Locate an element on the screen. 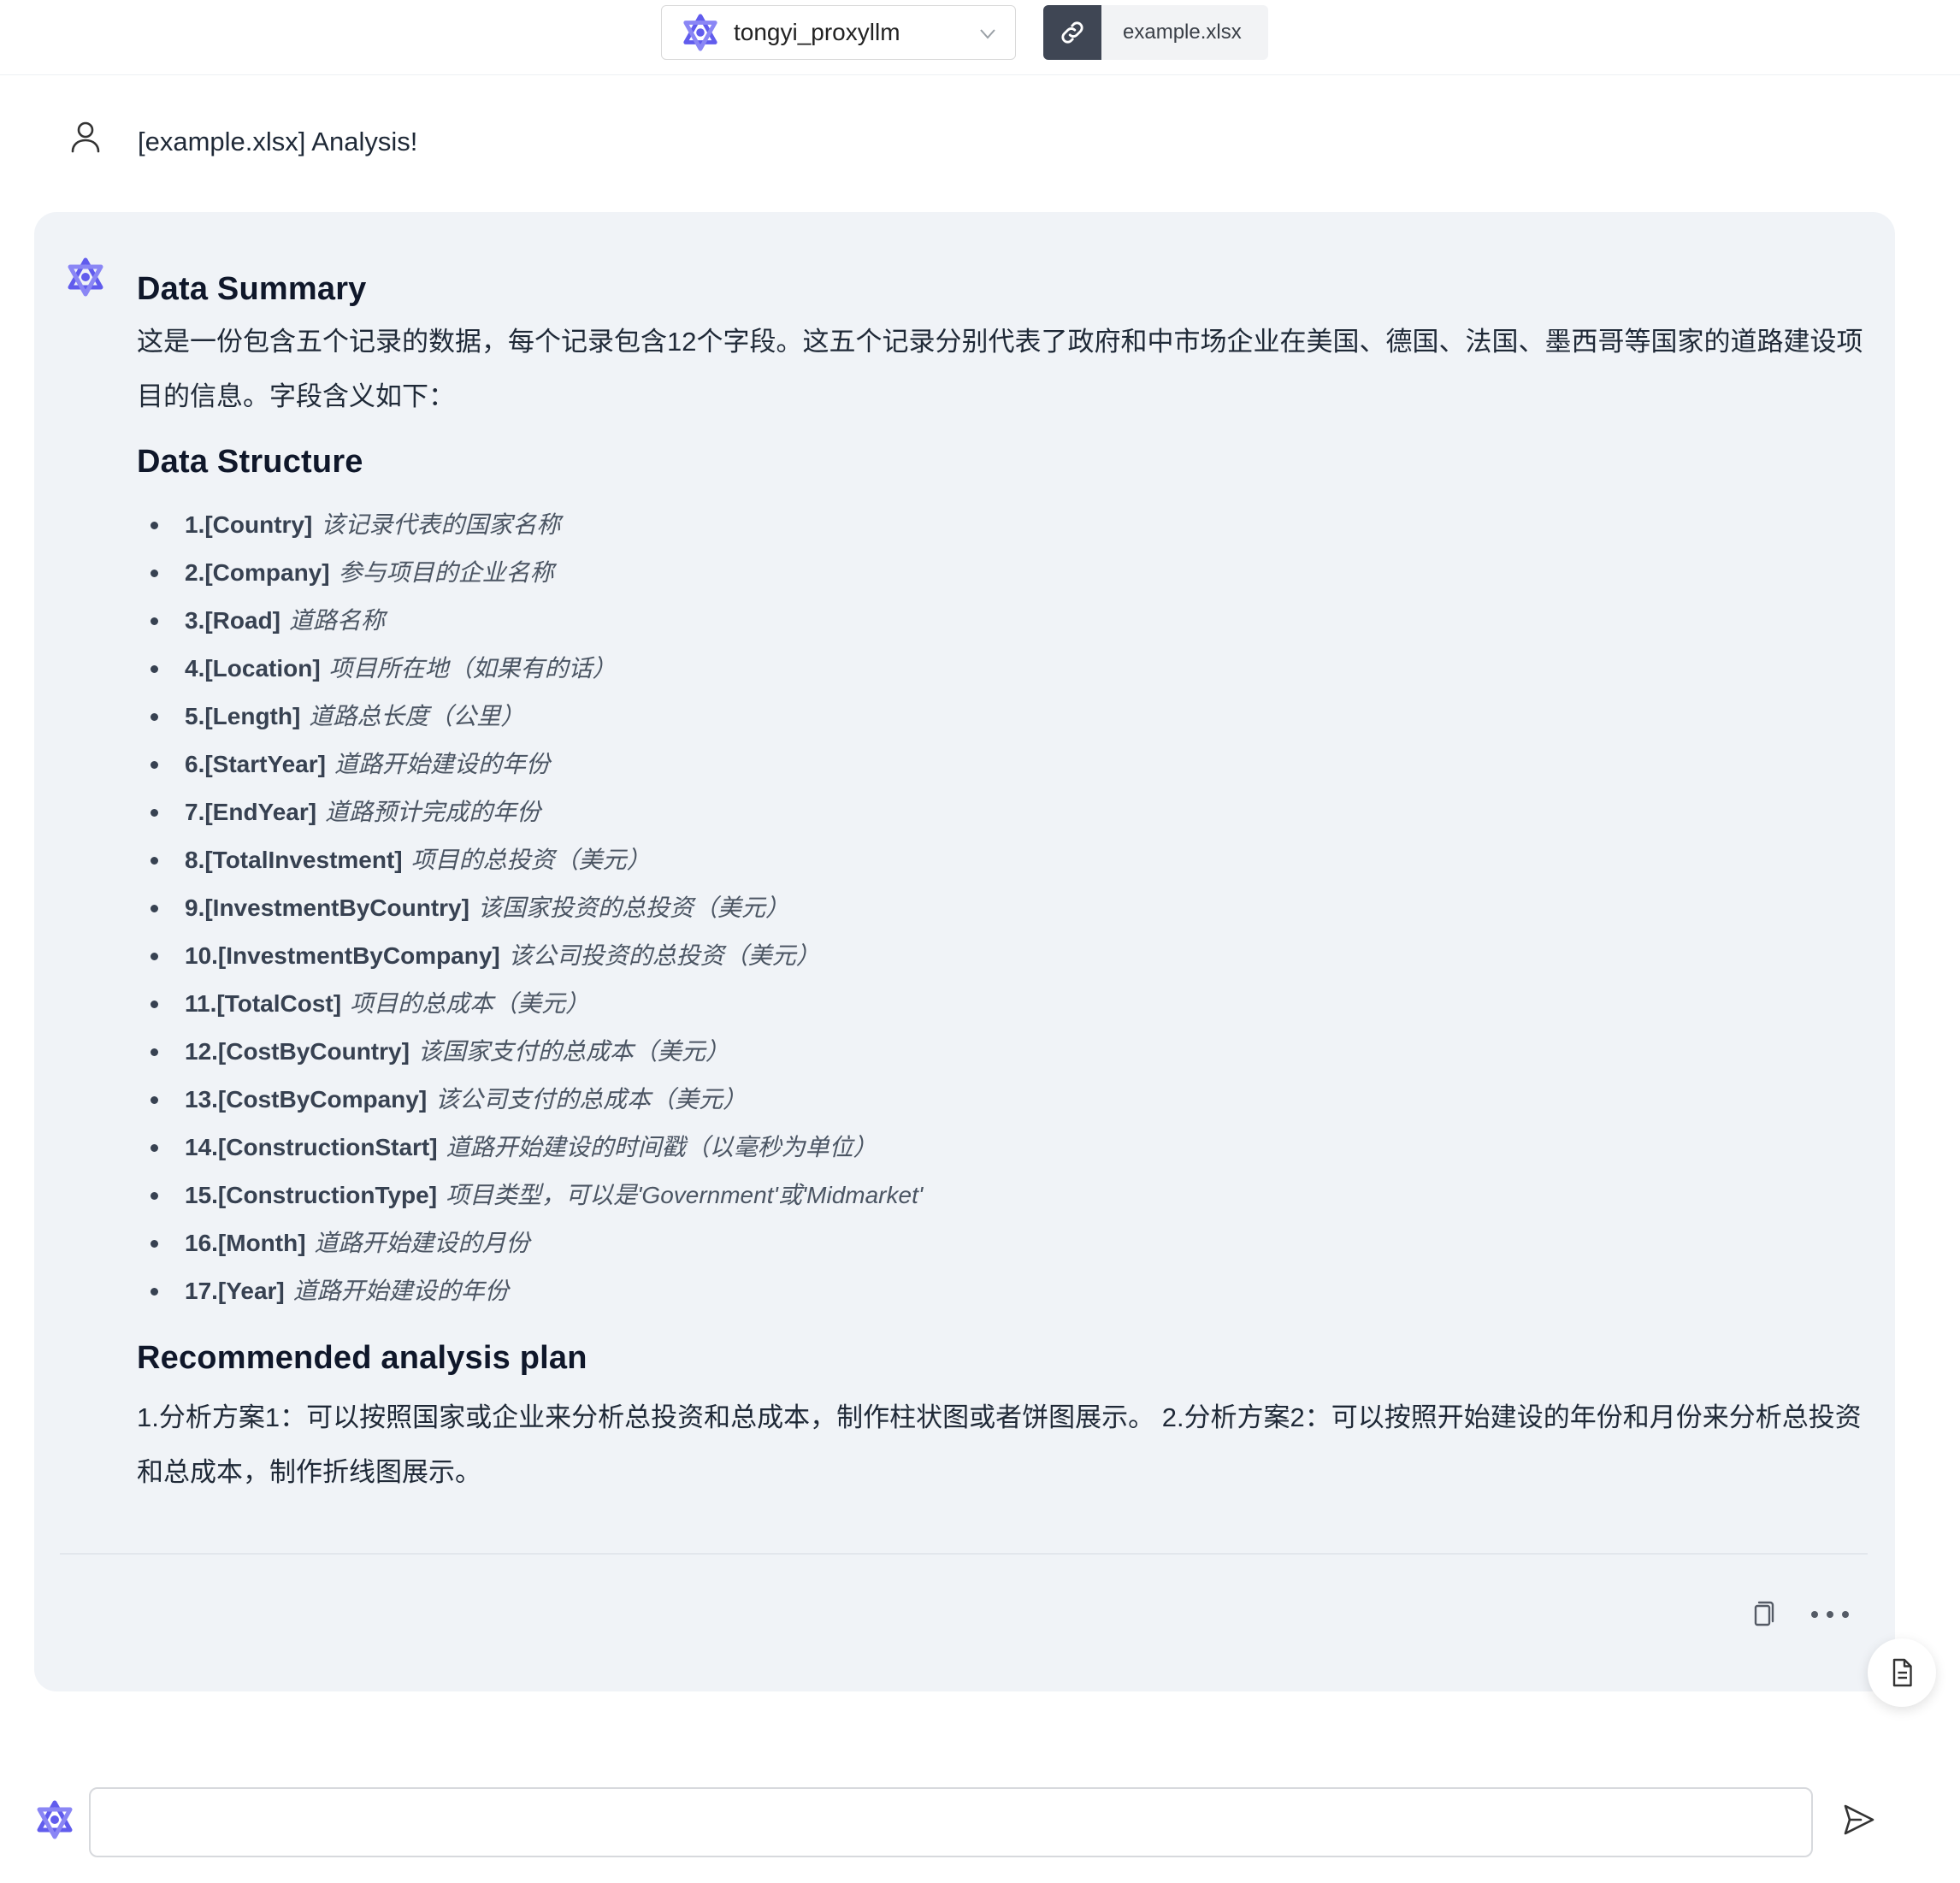 The height and width of the screenshot is (1883, 1960). list-item: 3.[Road] 道路名称 is located at coordinates (1001, 621).